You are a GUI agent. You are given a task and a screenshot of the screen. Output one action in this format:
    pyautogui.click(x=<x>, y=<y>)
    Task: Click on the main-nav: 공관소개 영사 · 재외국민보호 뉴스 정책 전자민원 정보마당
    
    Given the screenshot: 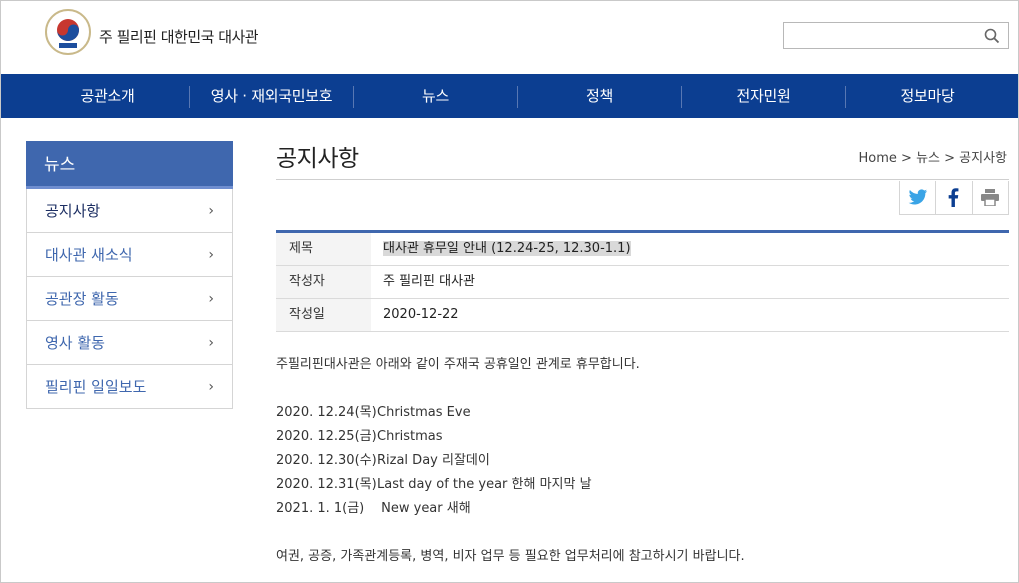 What is the action you would take?
    pyautogui.click(x=509, y=96)
    